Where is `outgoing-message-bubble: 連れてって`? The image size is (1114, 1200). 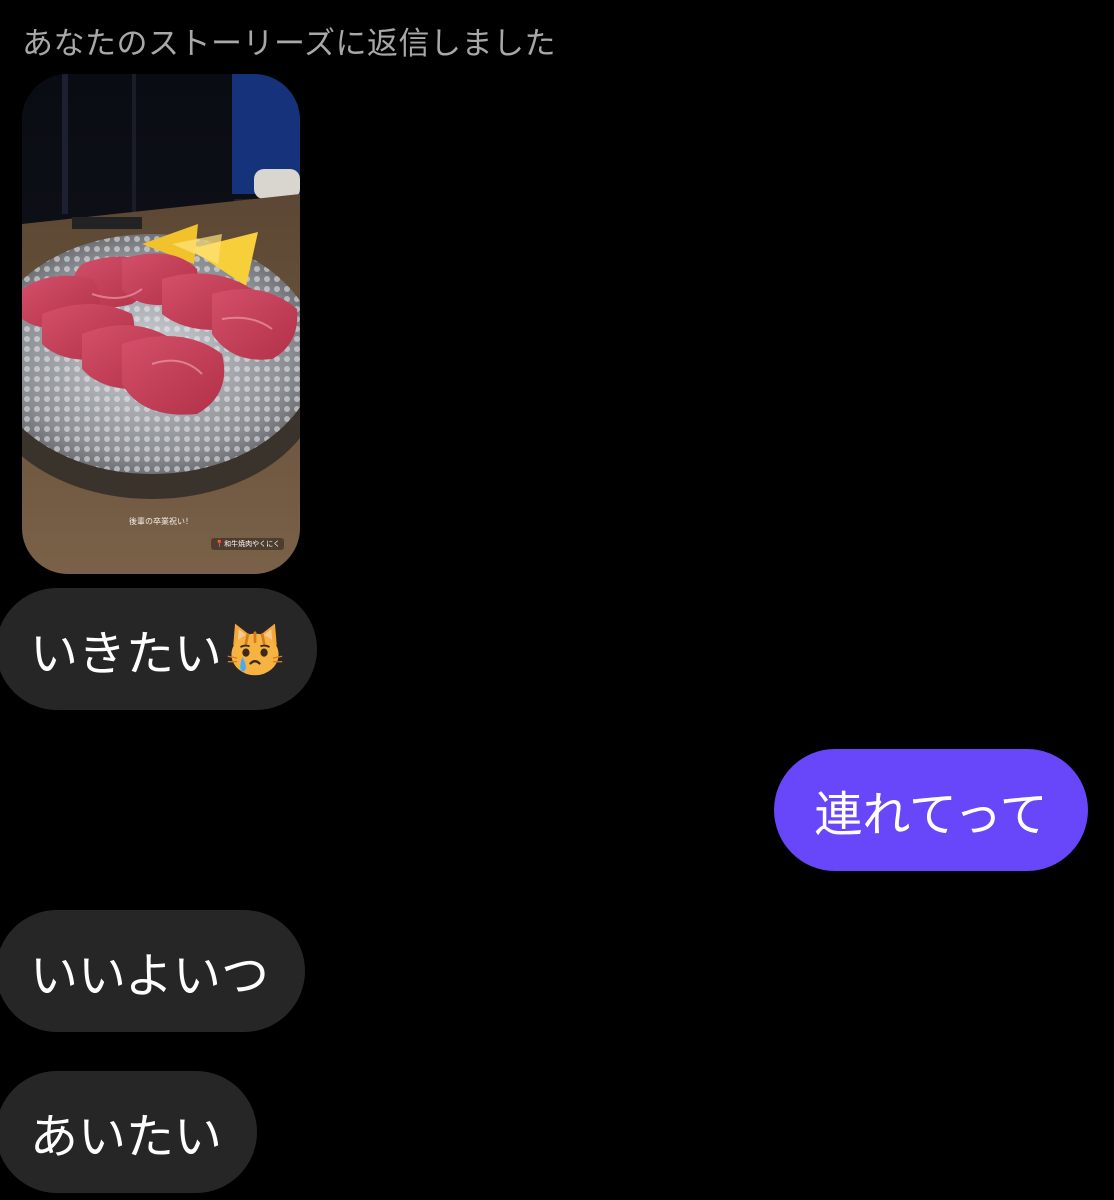
outgoing-message-bubble: 連れてって is located at coordinates (931, 810).